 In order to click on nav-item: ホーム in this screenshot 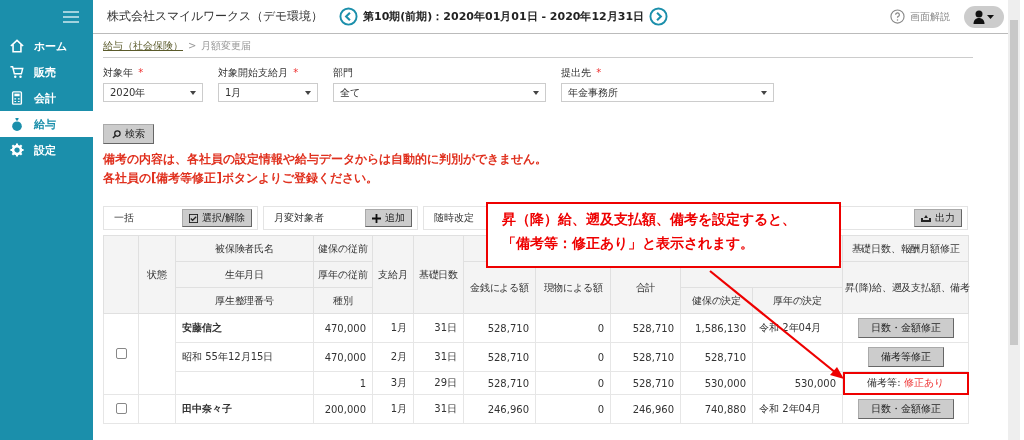, I will do `click(46, 46)`.